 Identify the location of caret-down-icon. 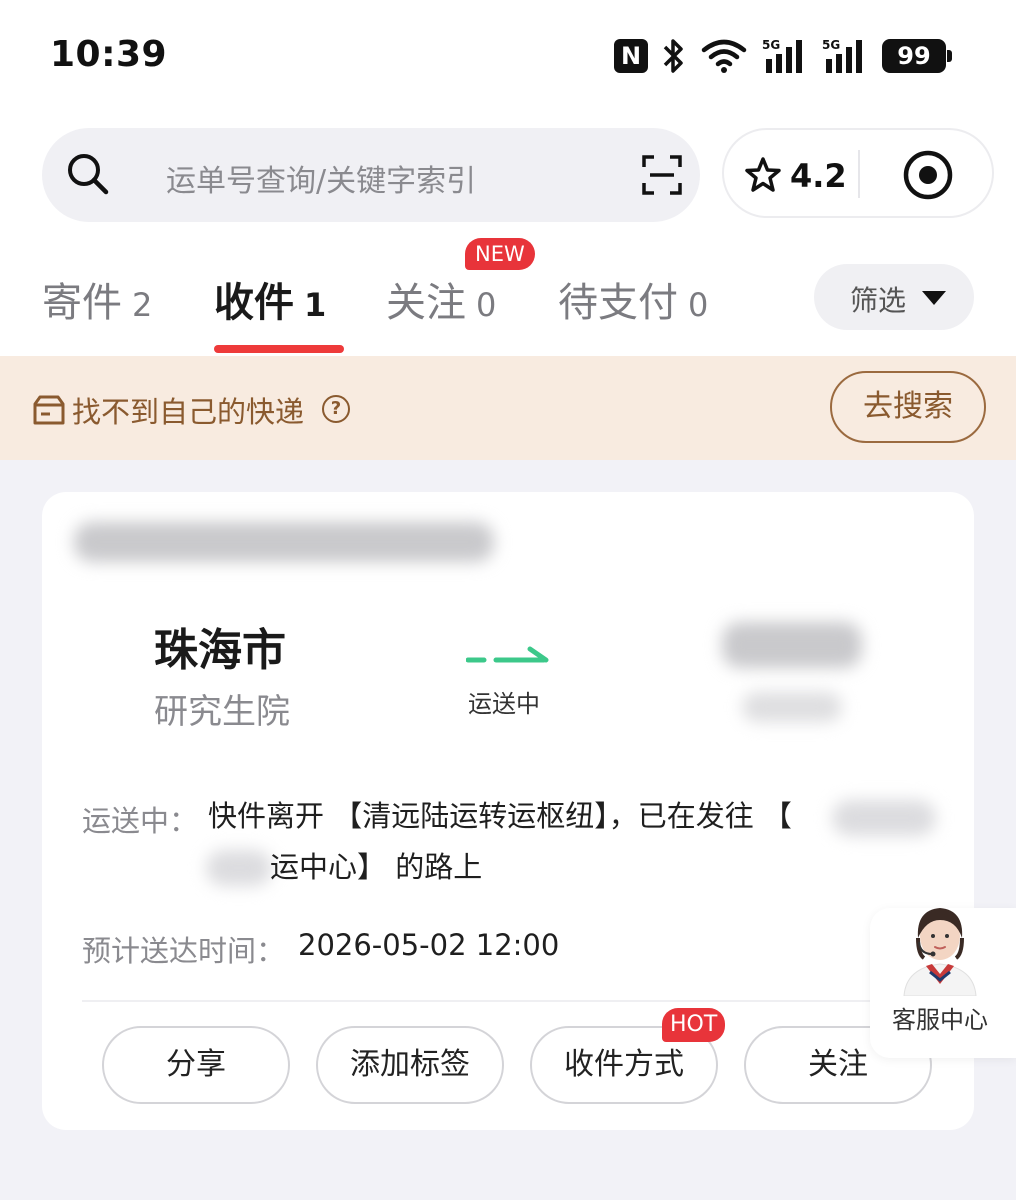
(934, 298).